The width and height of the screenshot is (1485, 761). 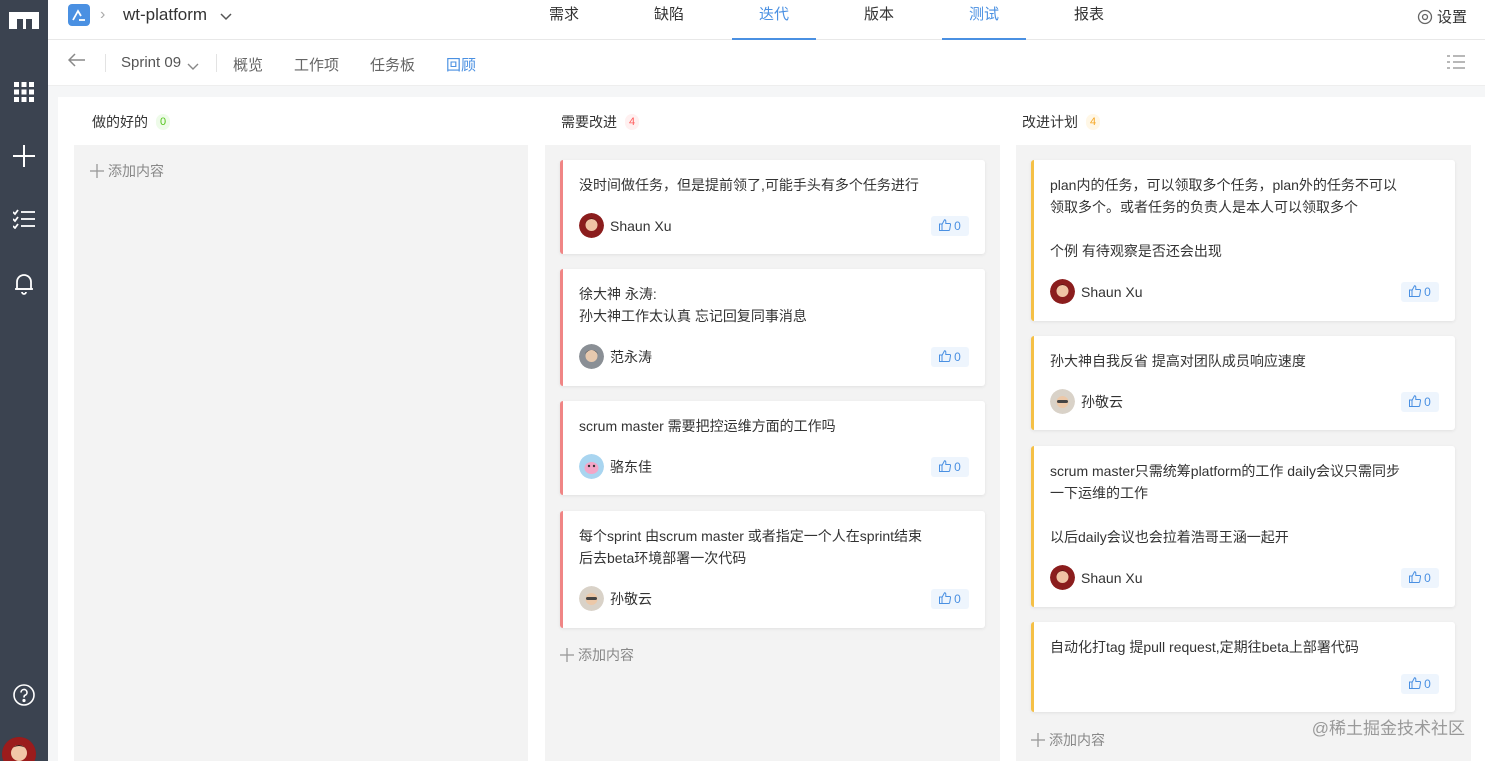 I want to click on bell-icon, so click(x=24, y=284).